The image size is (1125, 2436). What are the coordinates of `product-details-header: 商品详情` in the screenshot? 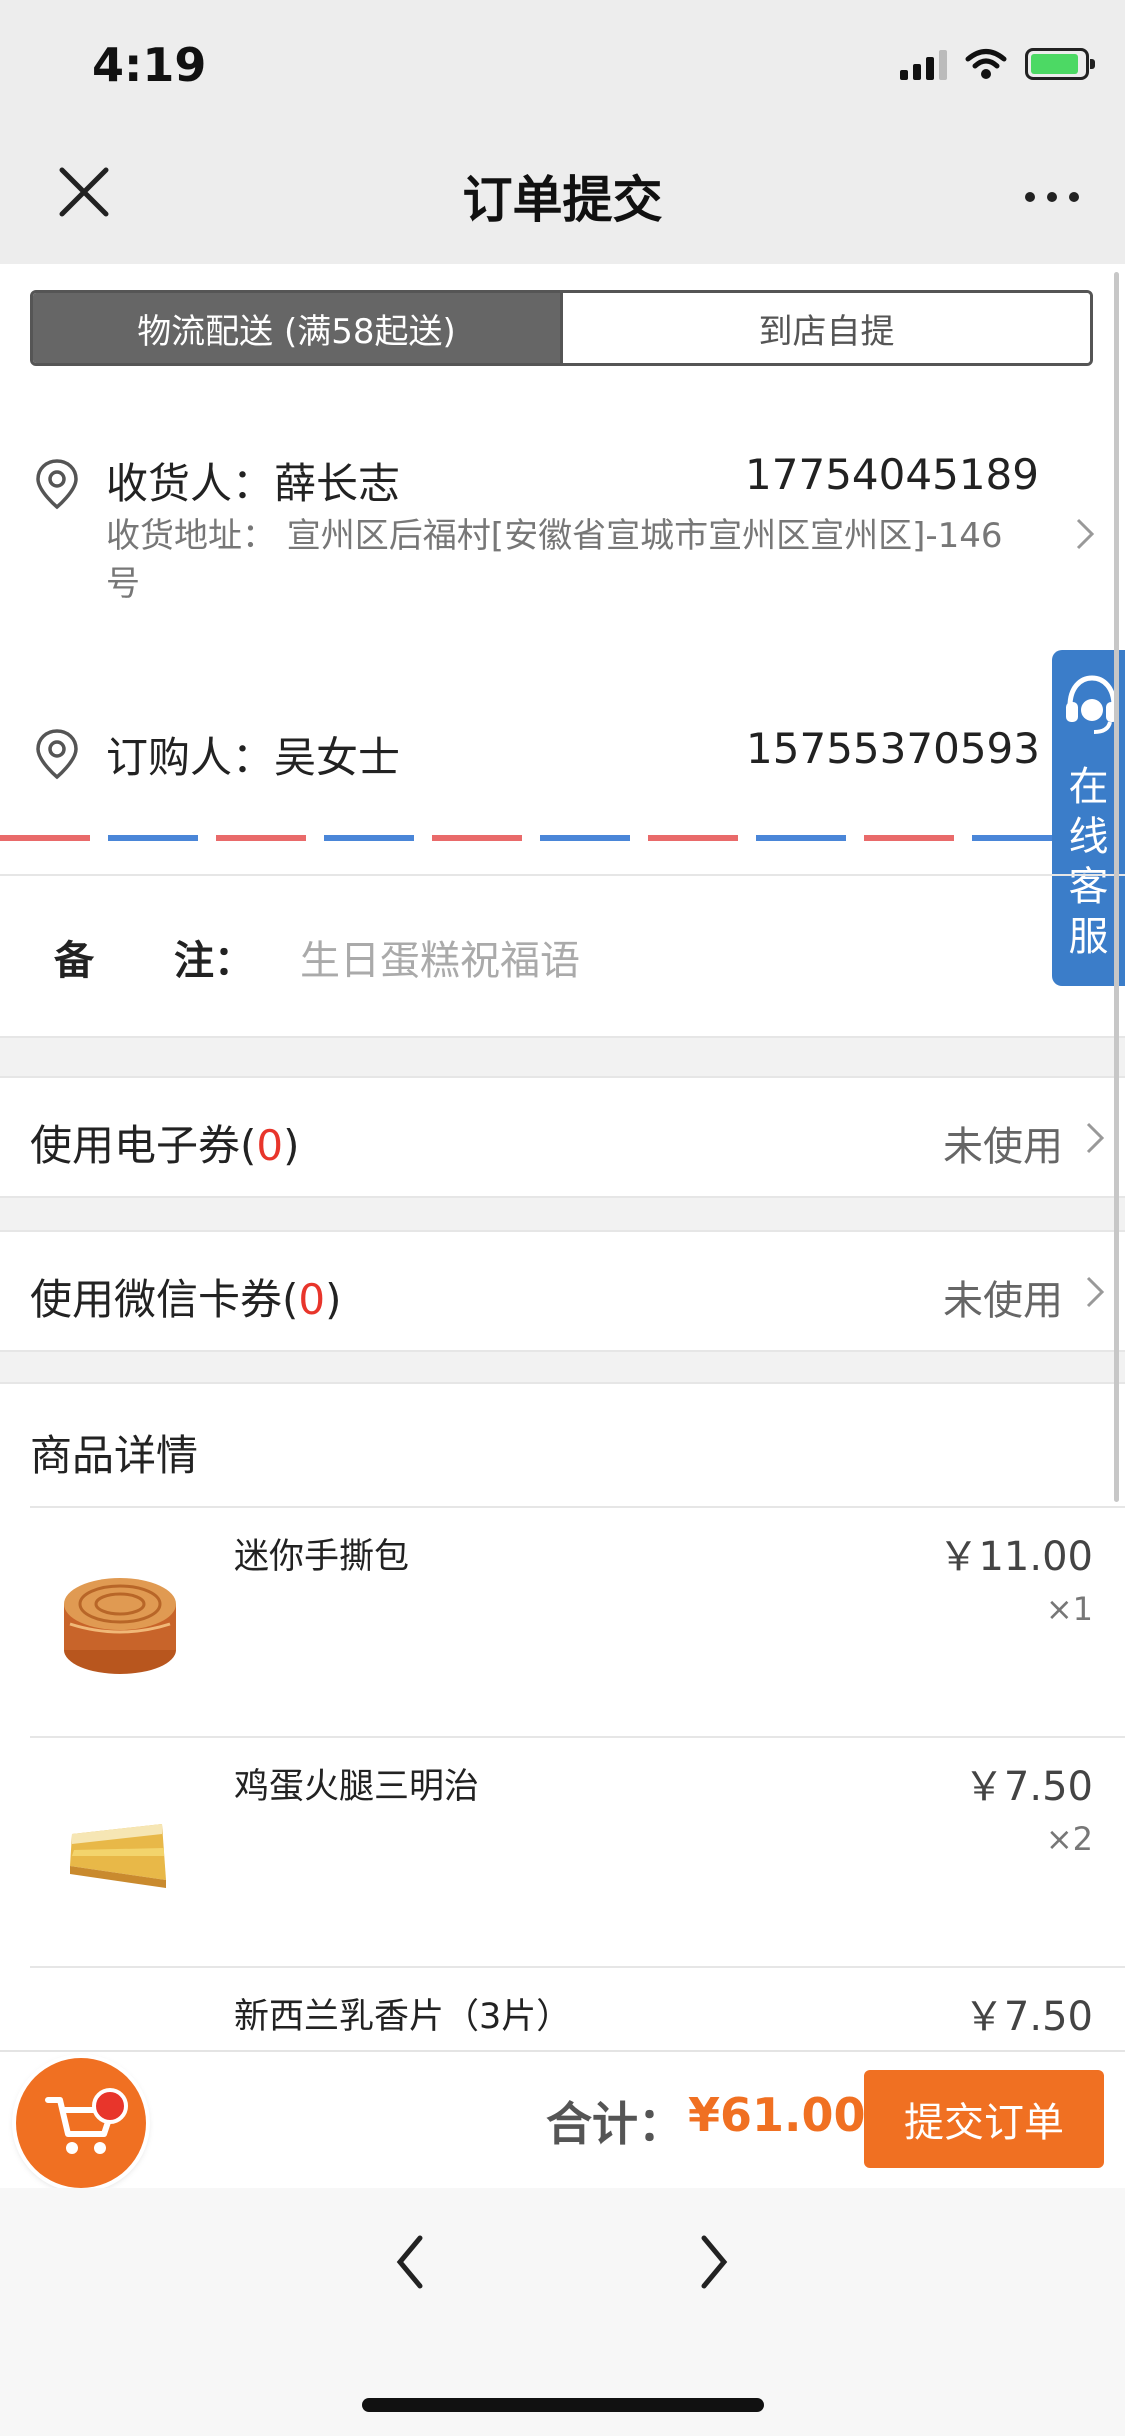 It's located at (114, 1455).